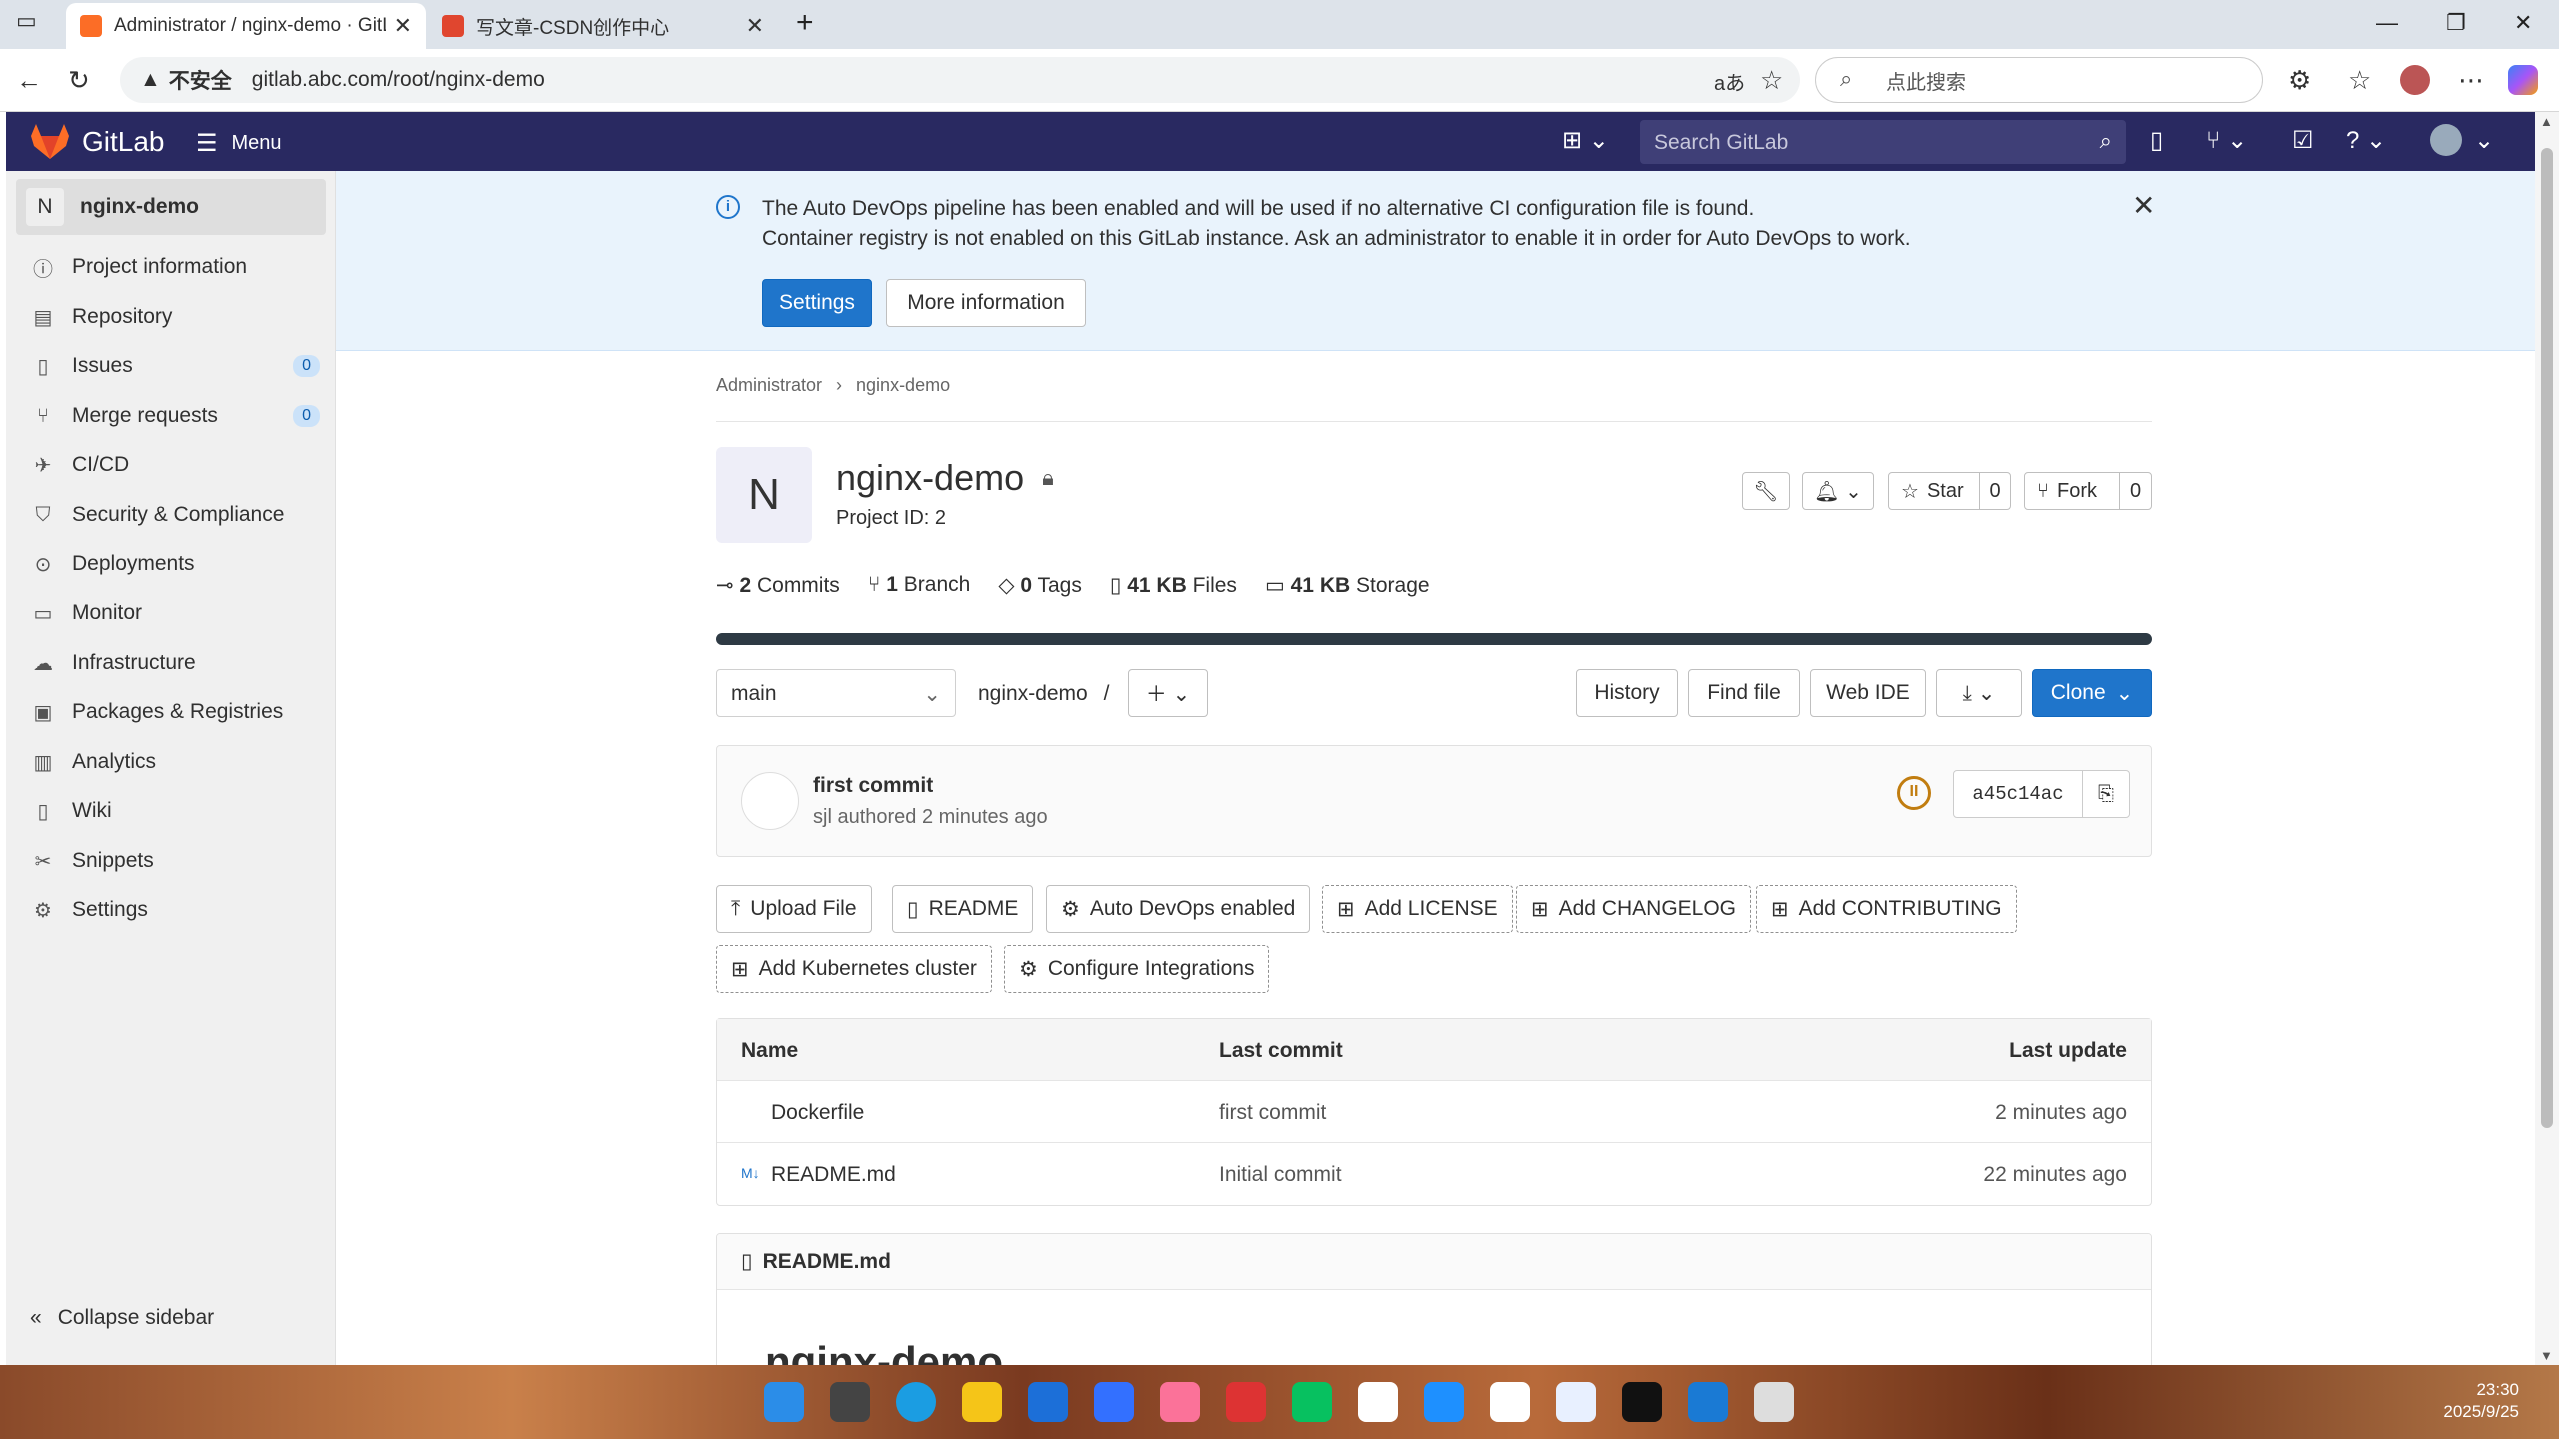  Describe the element at coordinates (960, 80) in the screenshot. I see `url-input: ▲ 不安全 gitlab.abc.com/root/nginx-demo` at that location.